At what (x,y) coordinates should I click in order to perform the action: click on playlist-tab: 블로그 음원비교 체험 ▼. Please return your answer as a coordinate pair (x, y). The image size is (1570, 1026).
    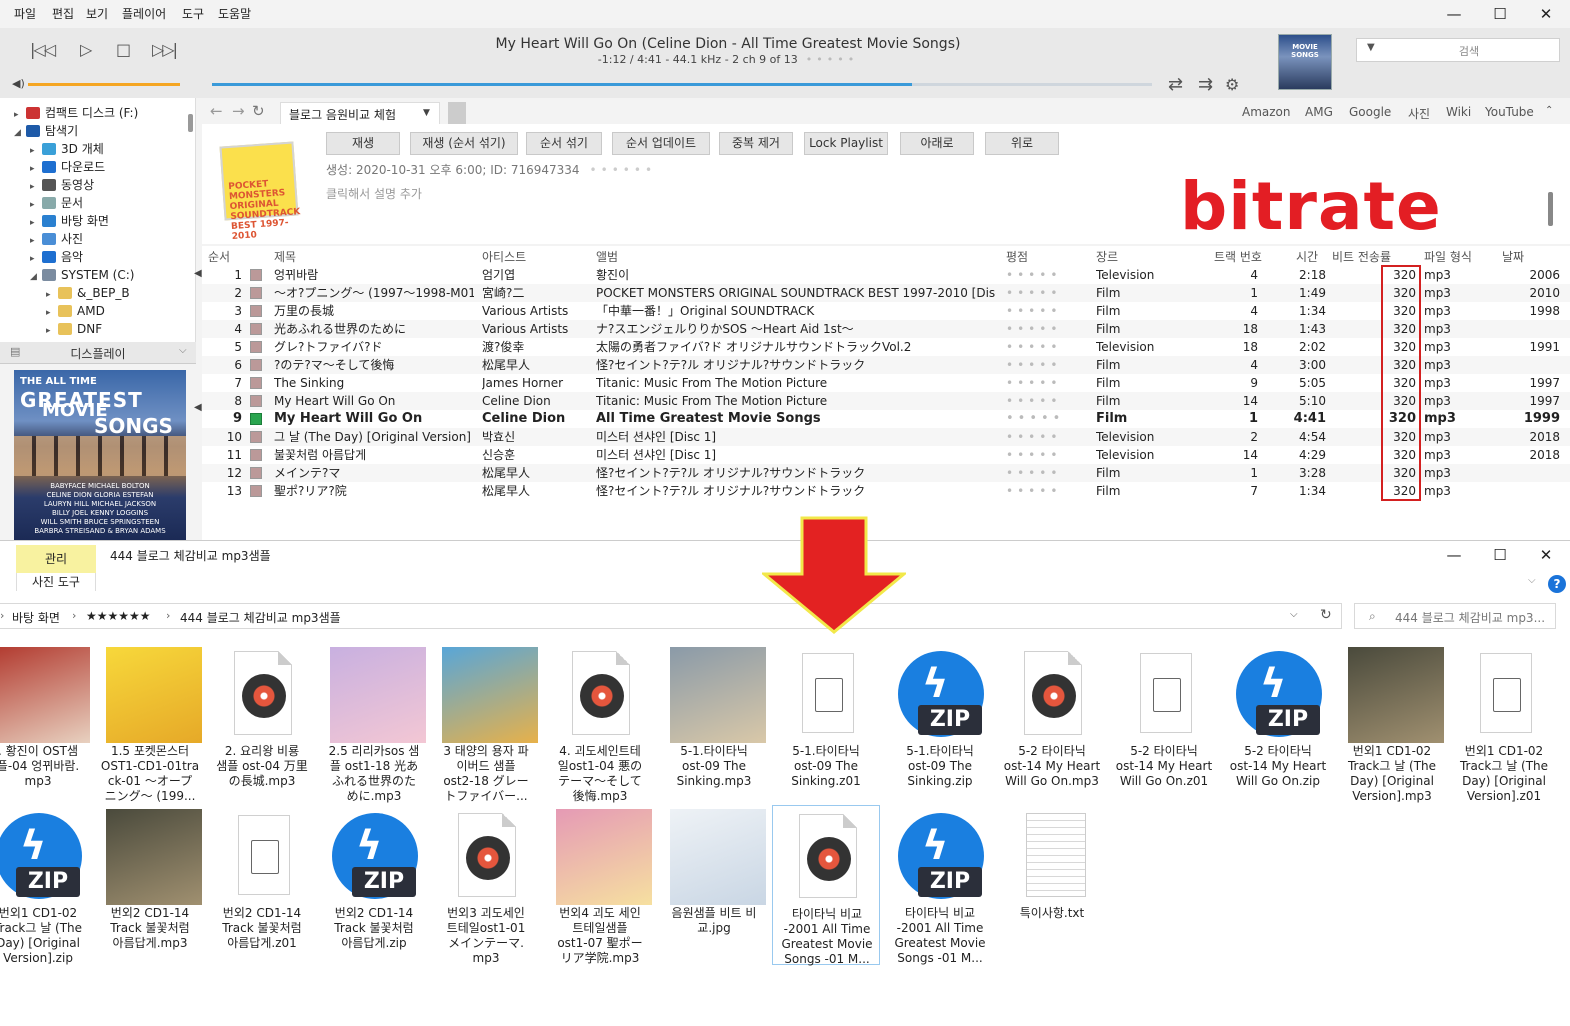
    Looking at the image, I should click on (360, 113).